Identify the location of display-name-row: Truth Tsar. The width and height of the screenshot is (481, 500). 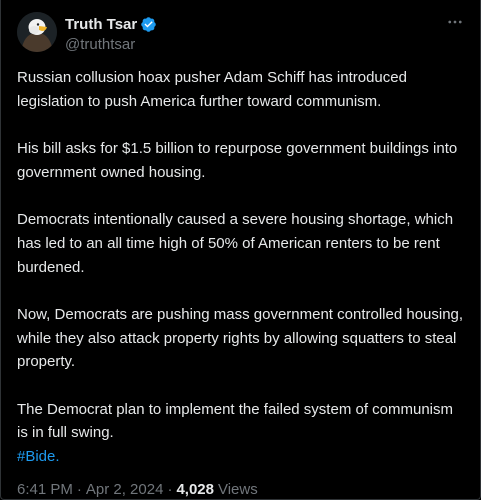
(111, 24).